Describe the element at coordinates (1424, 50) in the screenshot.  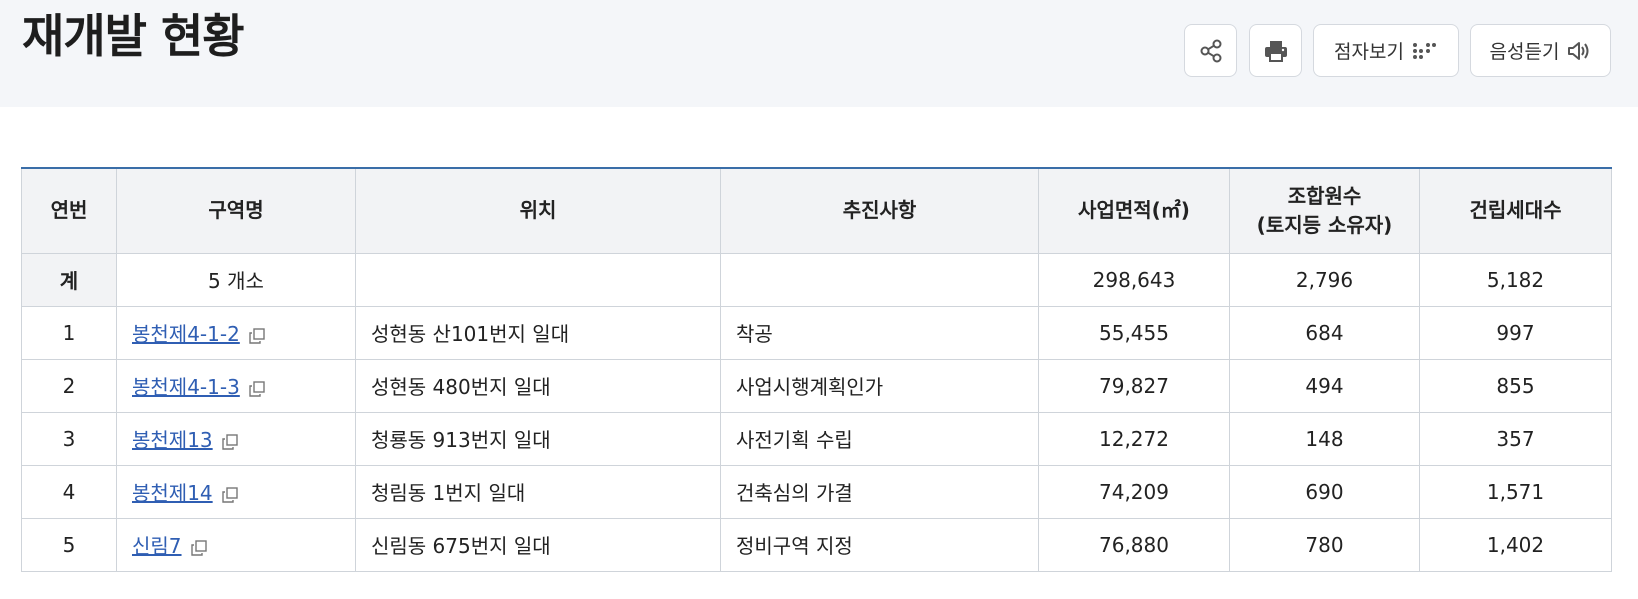
I see `braille-dots-icon` at that location.